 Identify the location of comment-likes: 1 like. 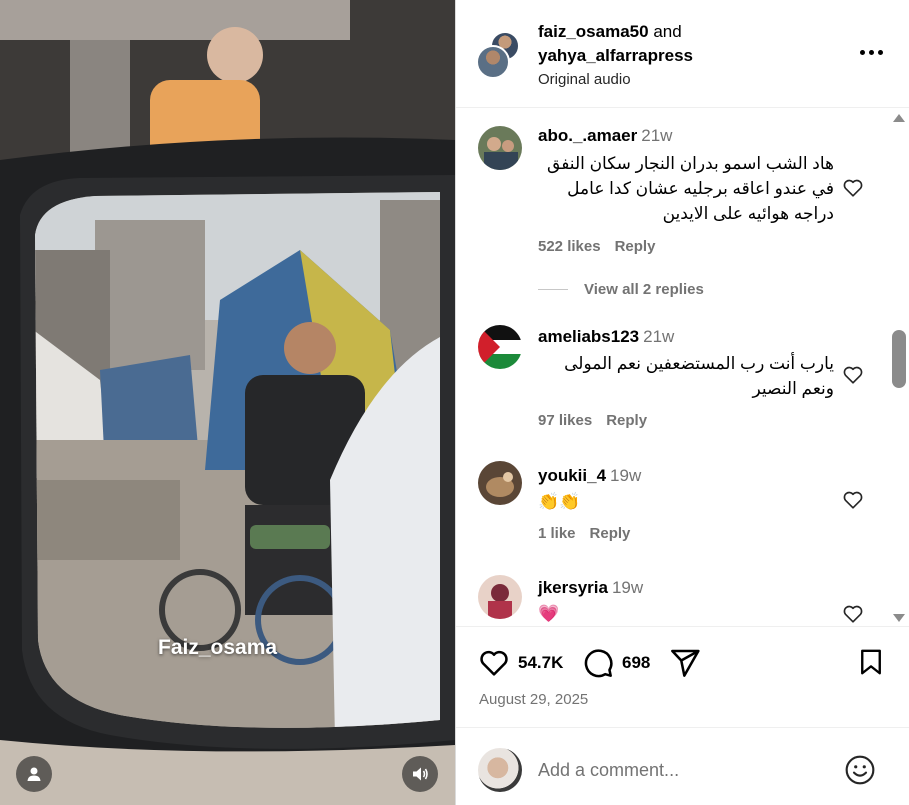
(557, 533).